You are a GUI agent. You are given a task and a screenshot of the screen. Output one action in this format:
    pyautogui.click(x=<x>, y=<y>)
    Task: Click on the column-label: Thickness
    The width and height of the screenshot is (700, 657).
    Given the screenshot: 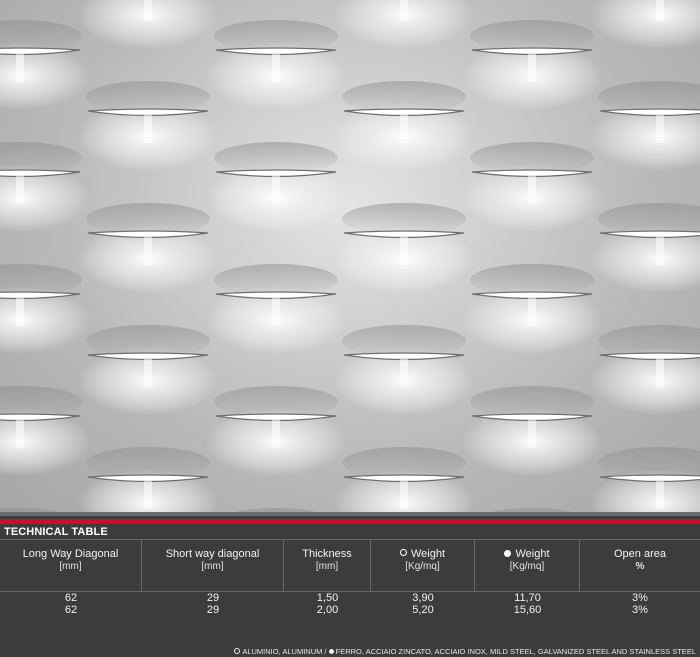 What is the action you would take?
    pyautogui.click(x=327, y=554)
    